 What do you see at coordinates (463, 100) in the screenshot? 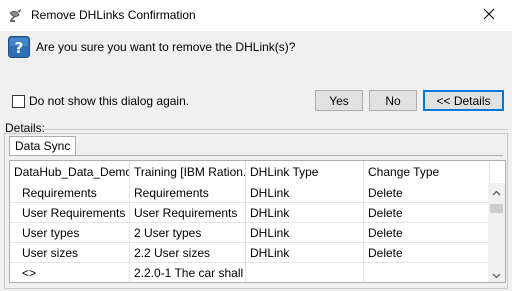
I see `details-toggle-button: << Details` at bounding box center [463, 100].